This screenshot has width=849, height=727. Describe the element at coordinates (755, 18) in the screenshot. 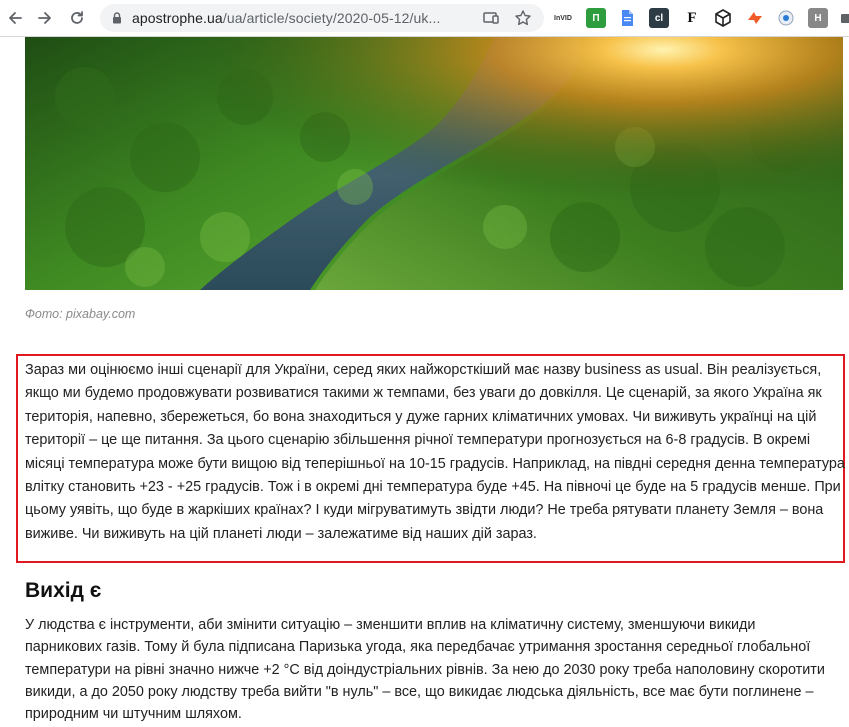

I see `arrow-extension-icon` at that location.